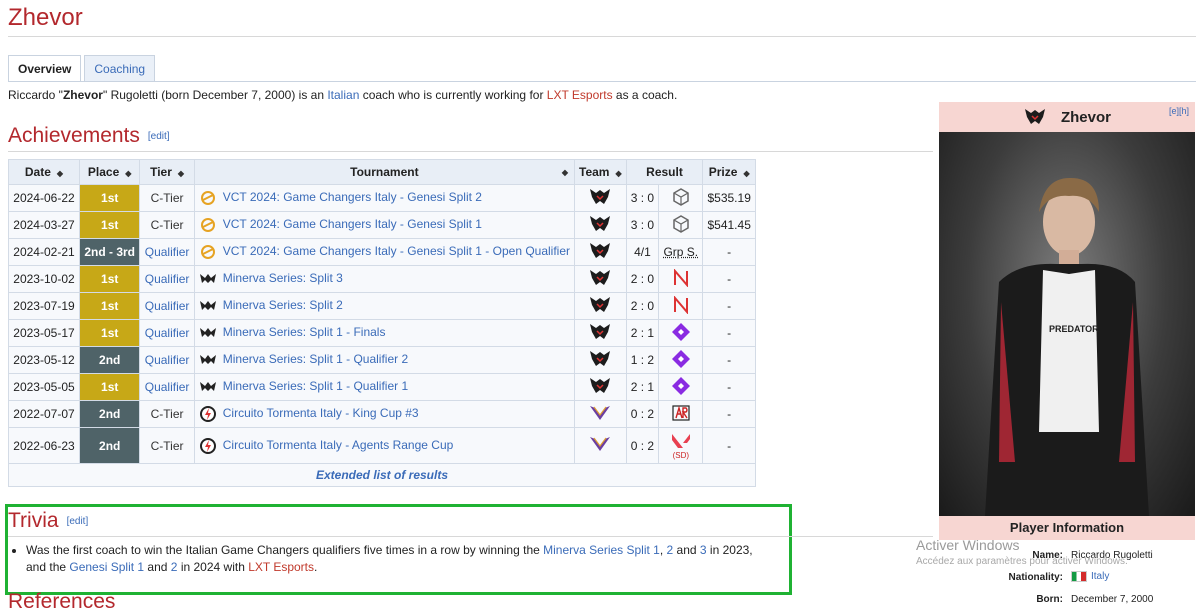 This screenshot has height=614, width=1200. Describe the element at coordinates (33, 520) in the screenshot. I see `trivia-heading-text: Trivia` at that location.